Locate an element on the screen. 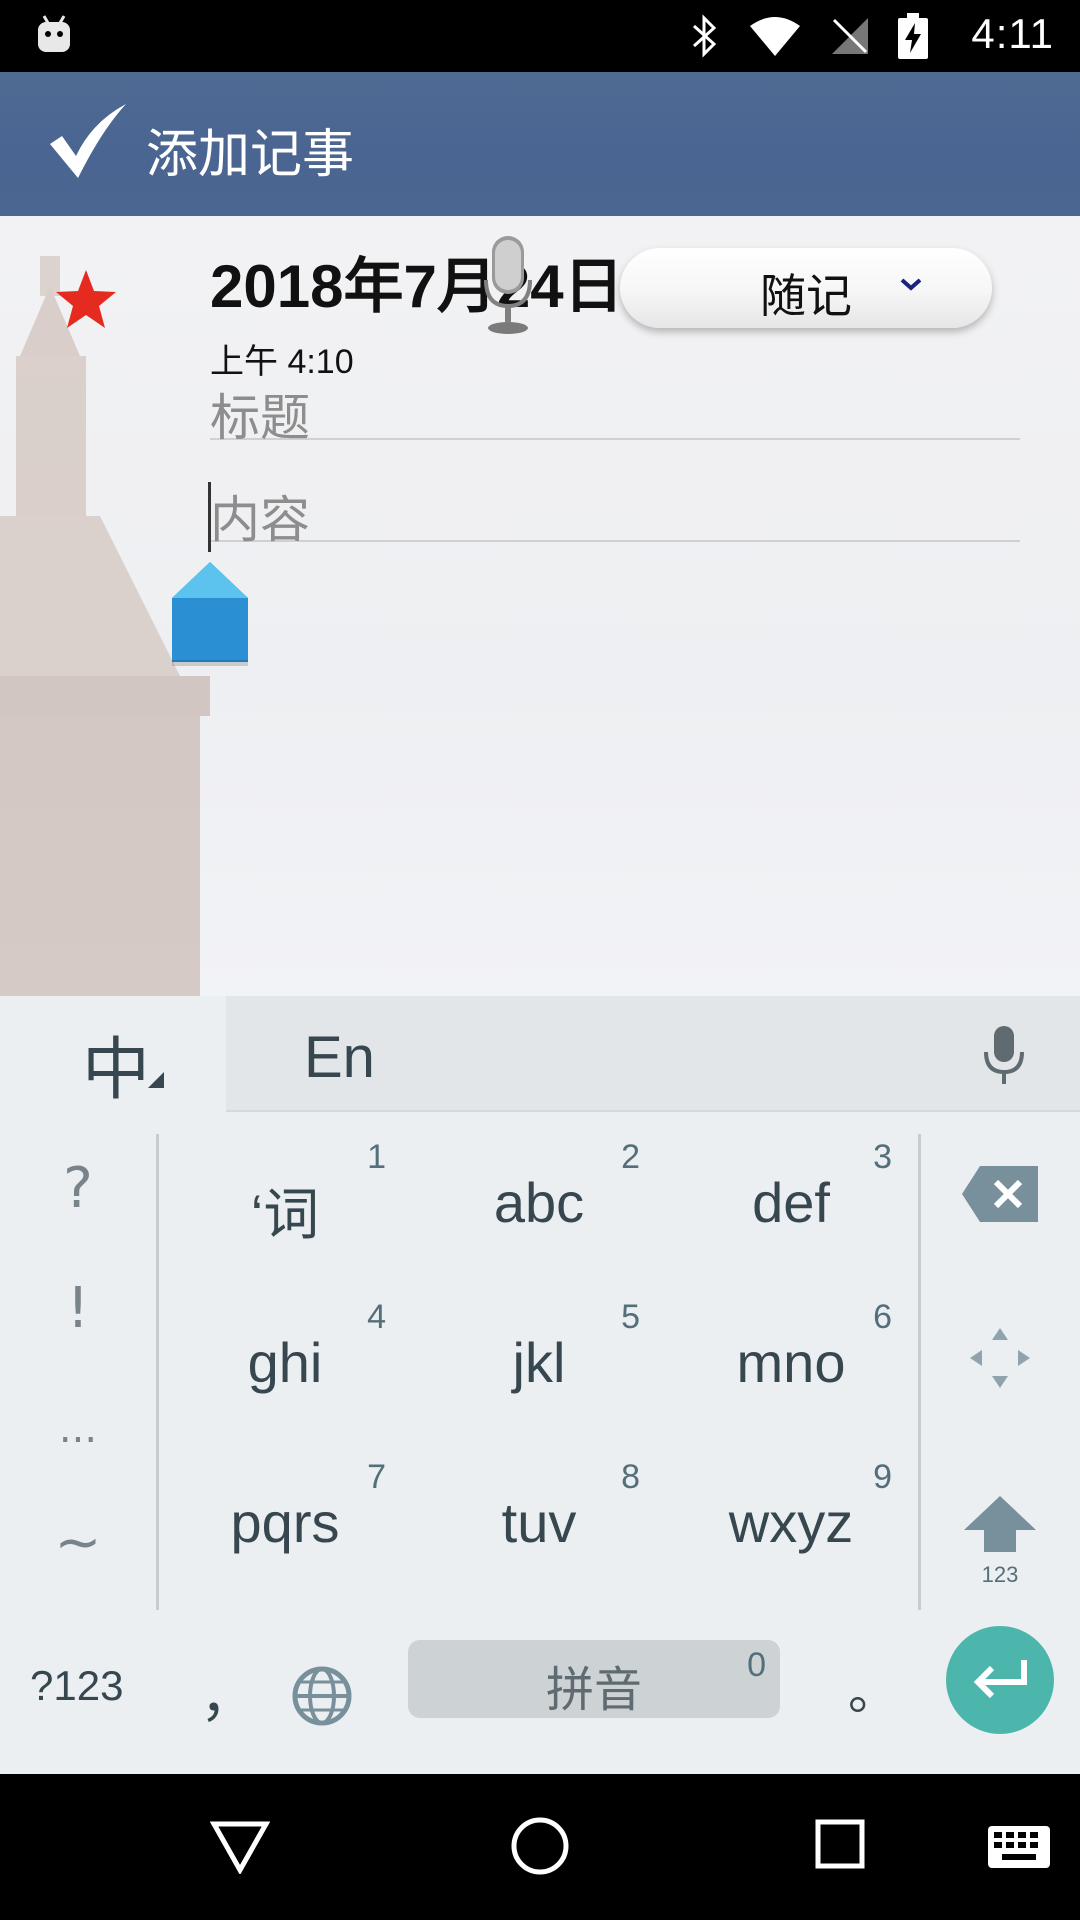 The height and width of the screenshot is (1920, 1080). key-label: wxyz is located at coordinates (791, 1522).